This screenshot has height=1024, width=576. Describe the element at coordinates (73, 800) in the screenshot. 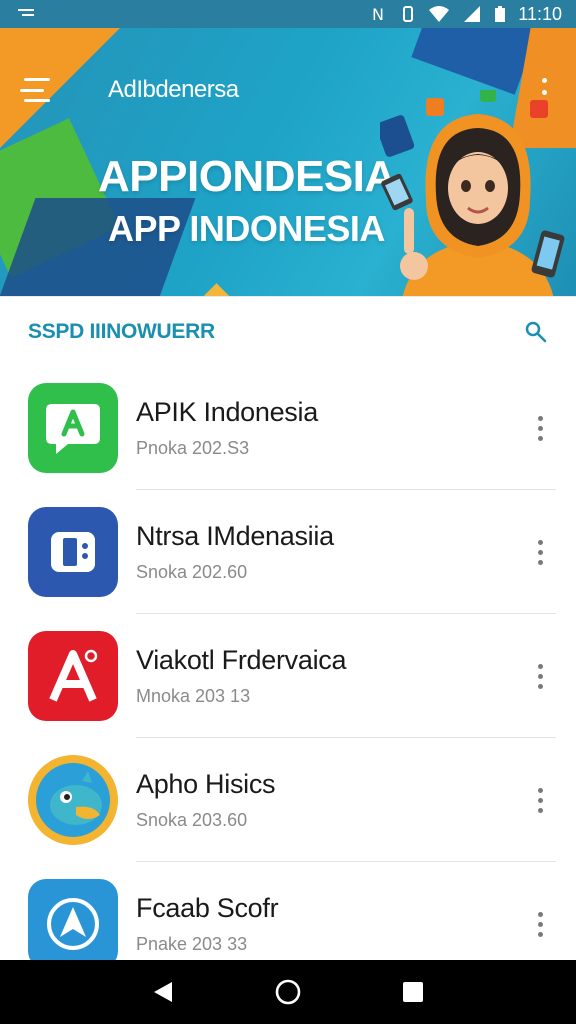

I see `bird-icon` at that location.